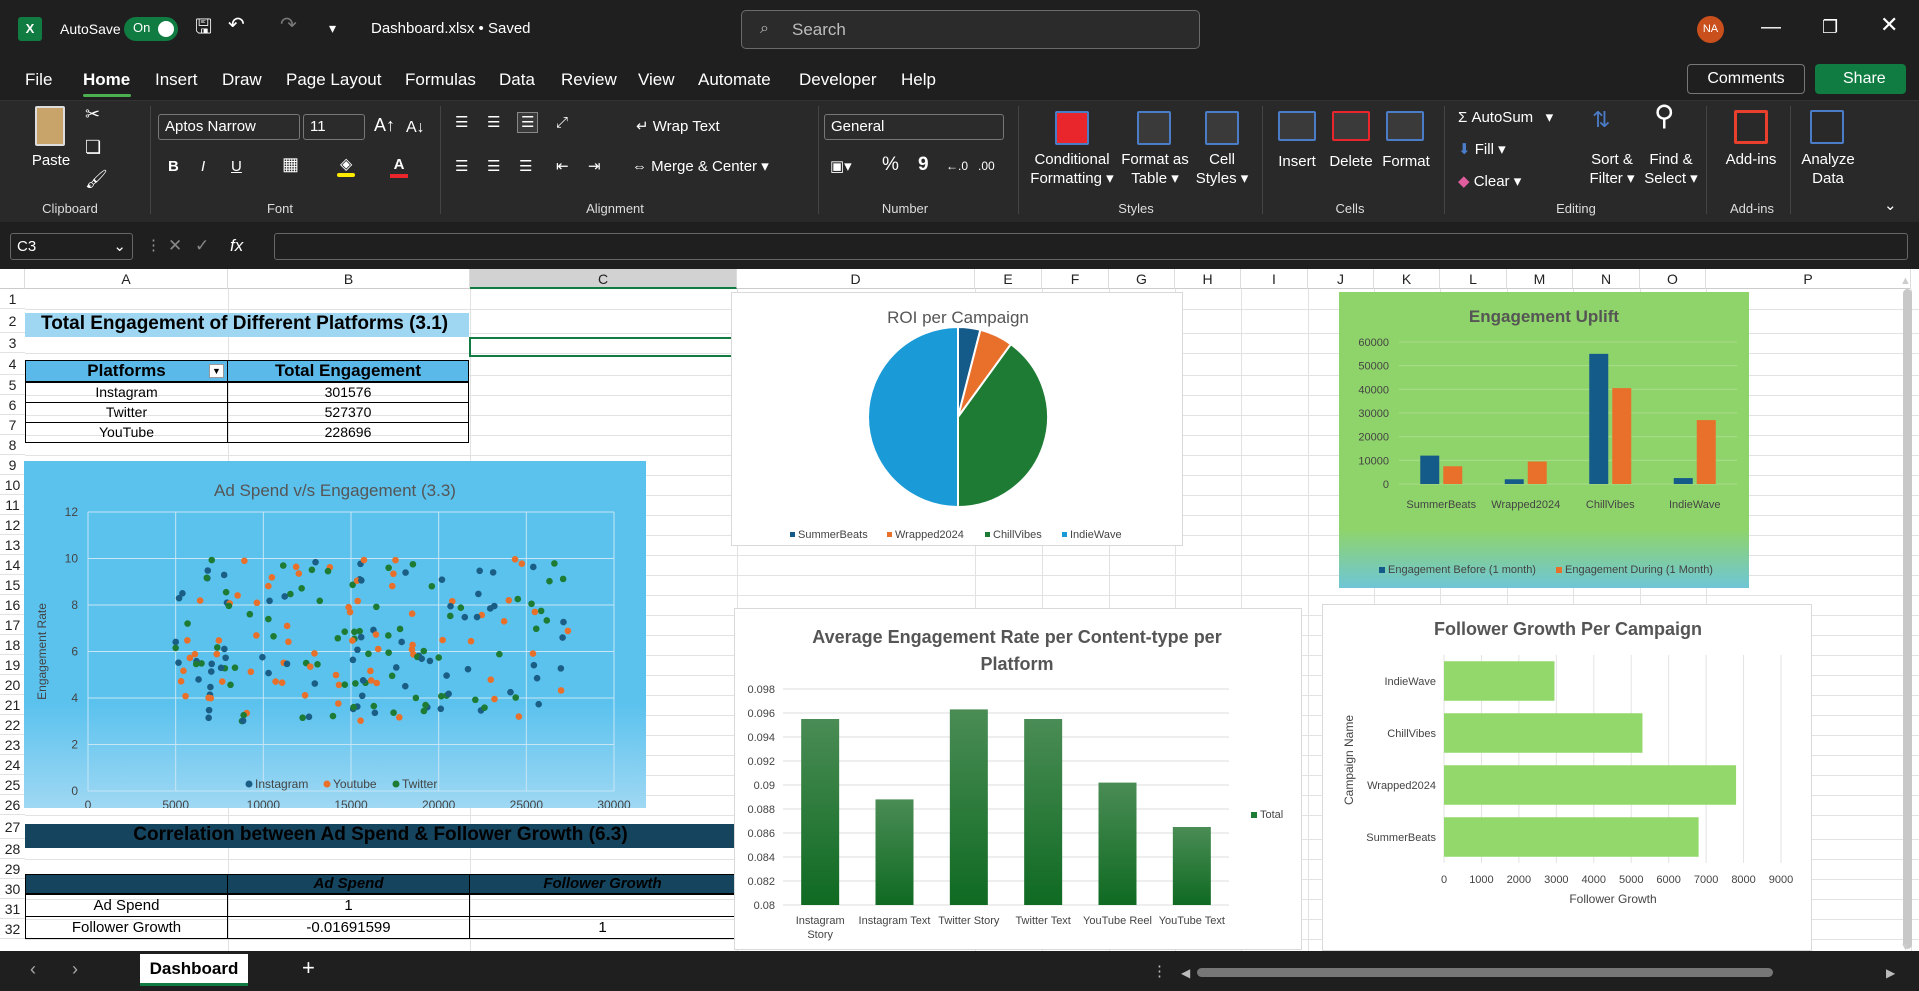 The width and height of the screenshot is (1919, 991). Describe the element at coordinates (12, 445) in the screenshot. I see `row-header-8: 8` at that location.